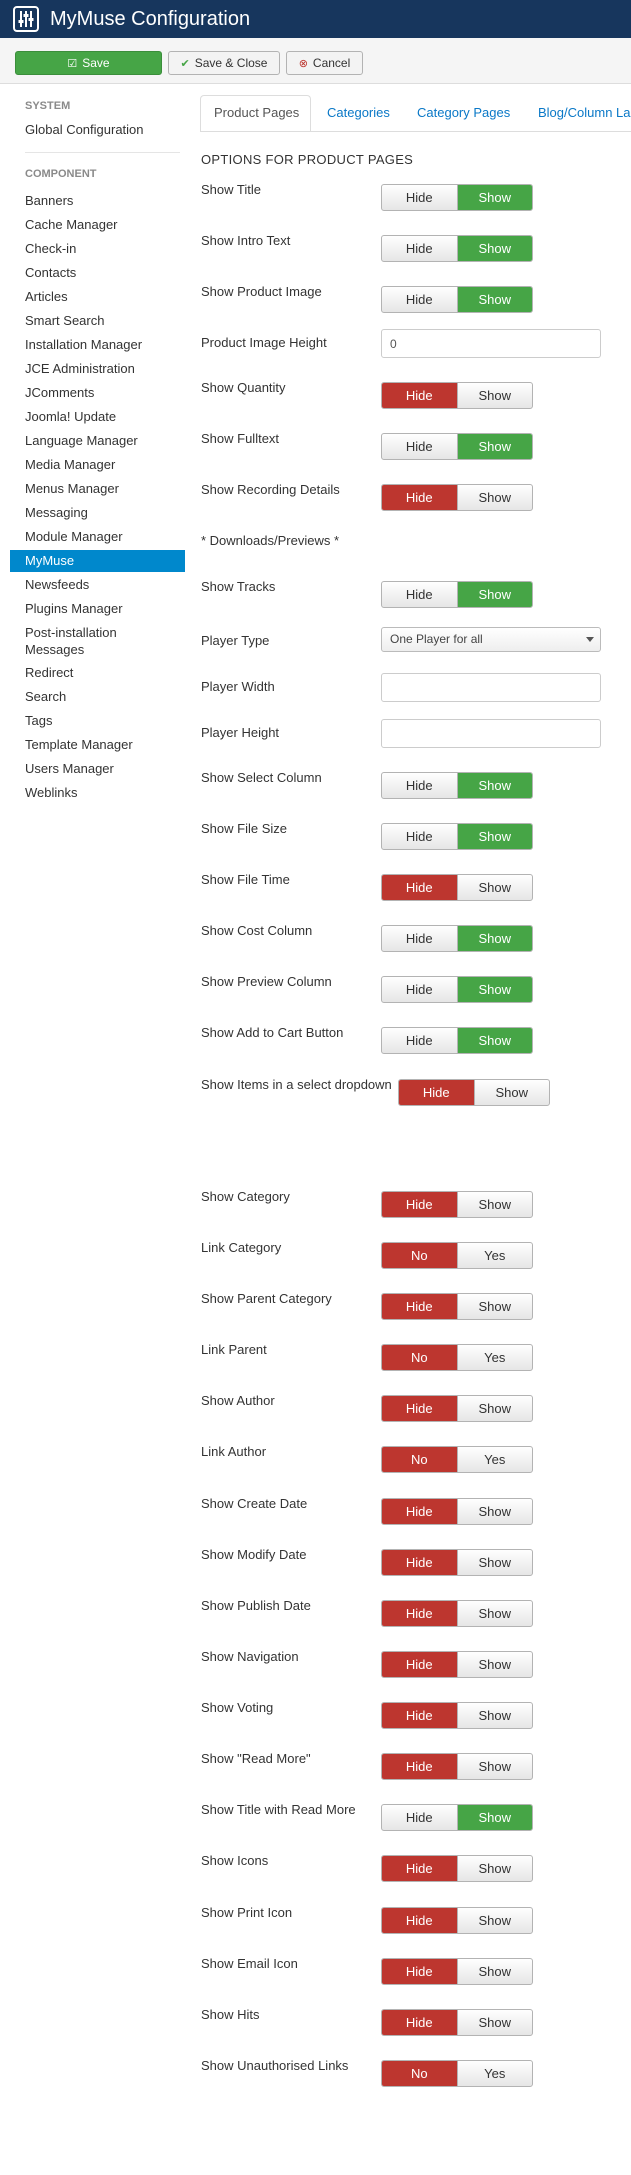  I want to click on show-create-date-show-option: Show, so click(495, 1511).